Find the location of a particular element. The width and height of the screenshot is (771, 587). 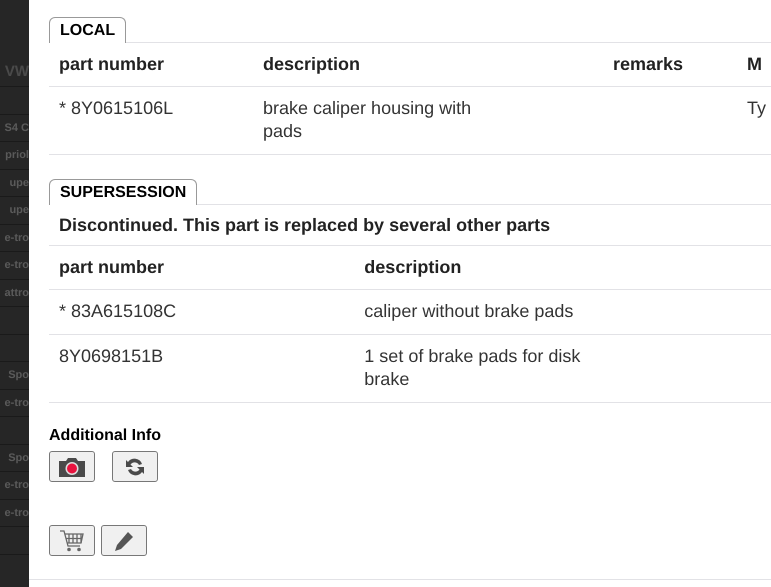

additional-info-heading: Additional Info is located at coordinates (105, 436).